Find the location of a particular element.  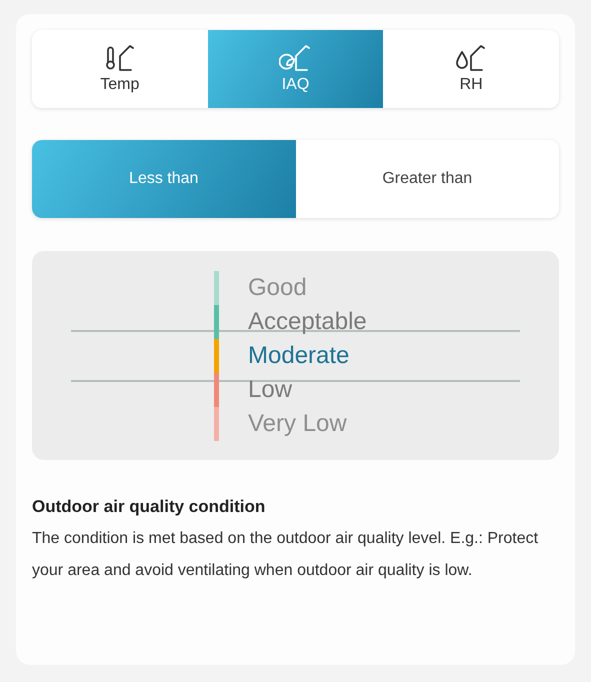

description-text: The condition is met based on the outdoor air quality level. E.g.: Protect your area and avoid ventilating when outdoor air quality is low. is located at coordinates (286, 554).